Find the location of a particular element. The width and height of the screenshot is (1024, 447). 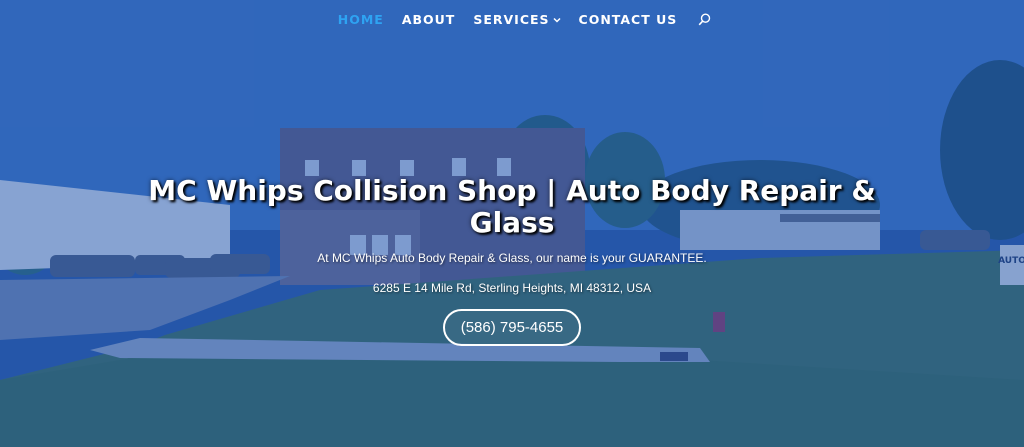

nav-item-services-label: SERVICES is located at coordinates (511, 19).